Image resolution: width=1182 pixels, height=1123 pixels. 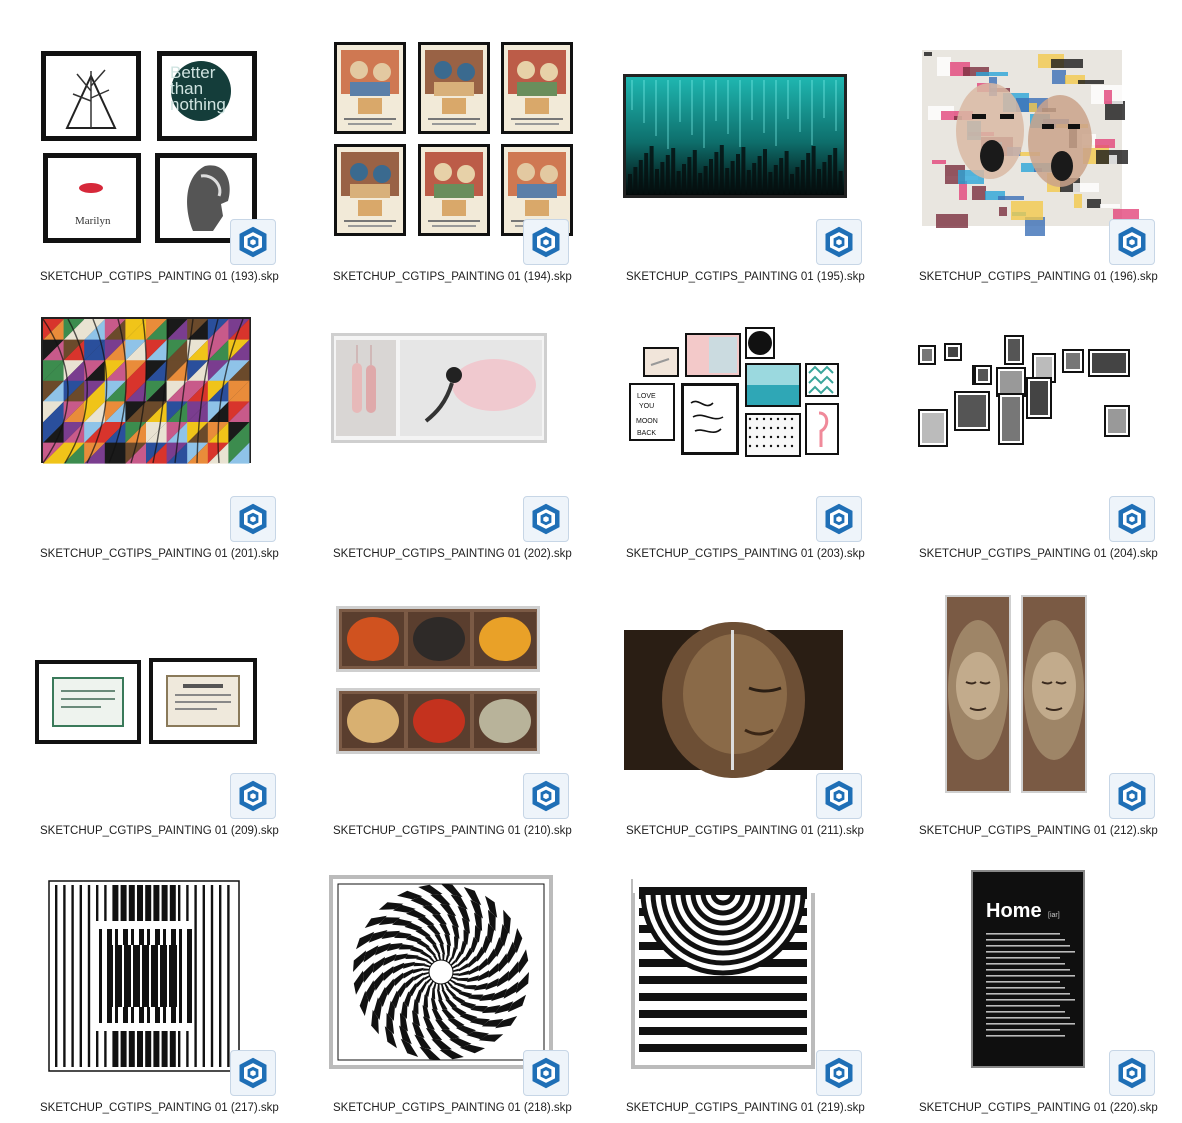 I want to click on print-text-marilyn: Marilyn, so click(x=93, y=221).